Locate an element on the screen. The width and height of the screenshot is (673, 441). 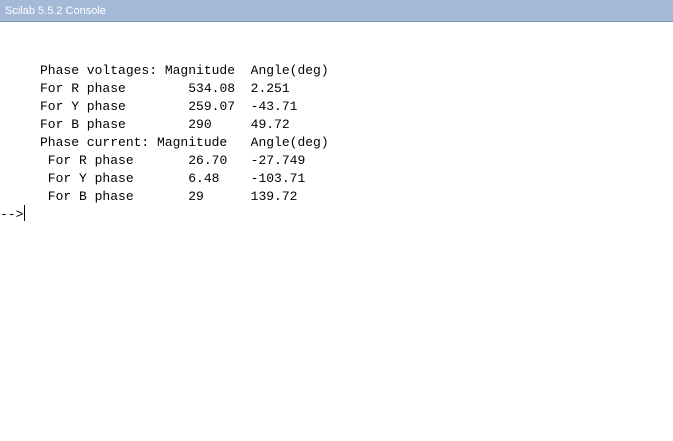
text-cursor is located at coordinates (25, 213).